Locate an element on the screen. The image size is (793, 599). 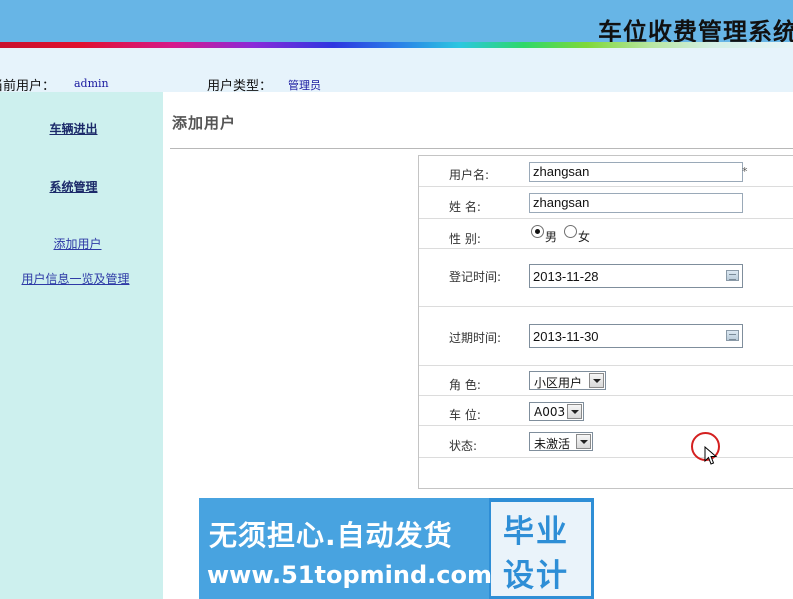
banner-url: www.51topmind.com is located at coordinates (349, 575).